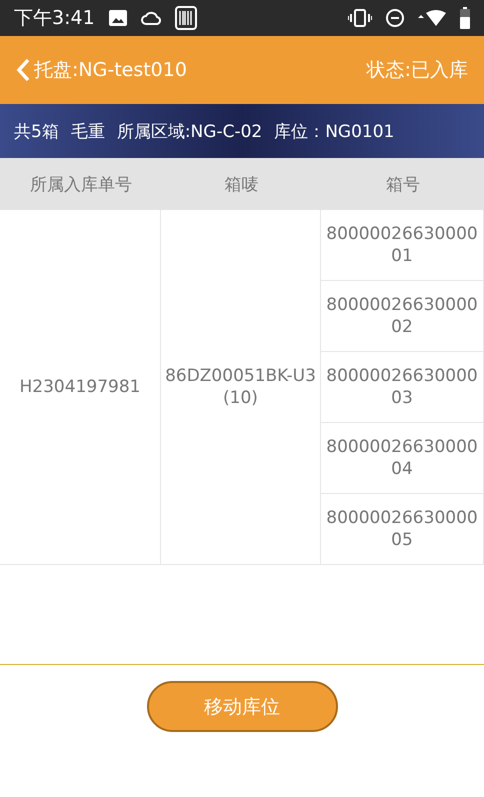  What do you see at coordinates (360, 18) in the screenshot?
I see `vibrate-icon` at bounding box center [360, 18].